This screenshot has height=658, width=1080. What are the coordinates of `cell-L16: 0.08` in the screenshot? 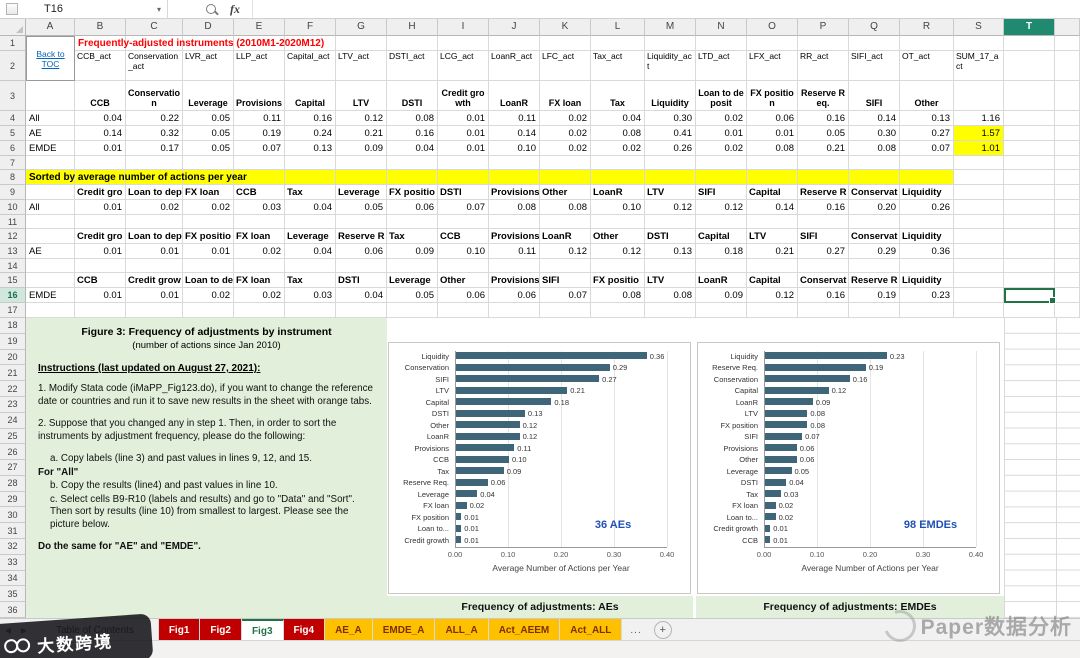 It's located at (618, 295).